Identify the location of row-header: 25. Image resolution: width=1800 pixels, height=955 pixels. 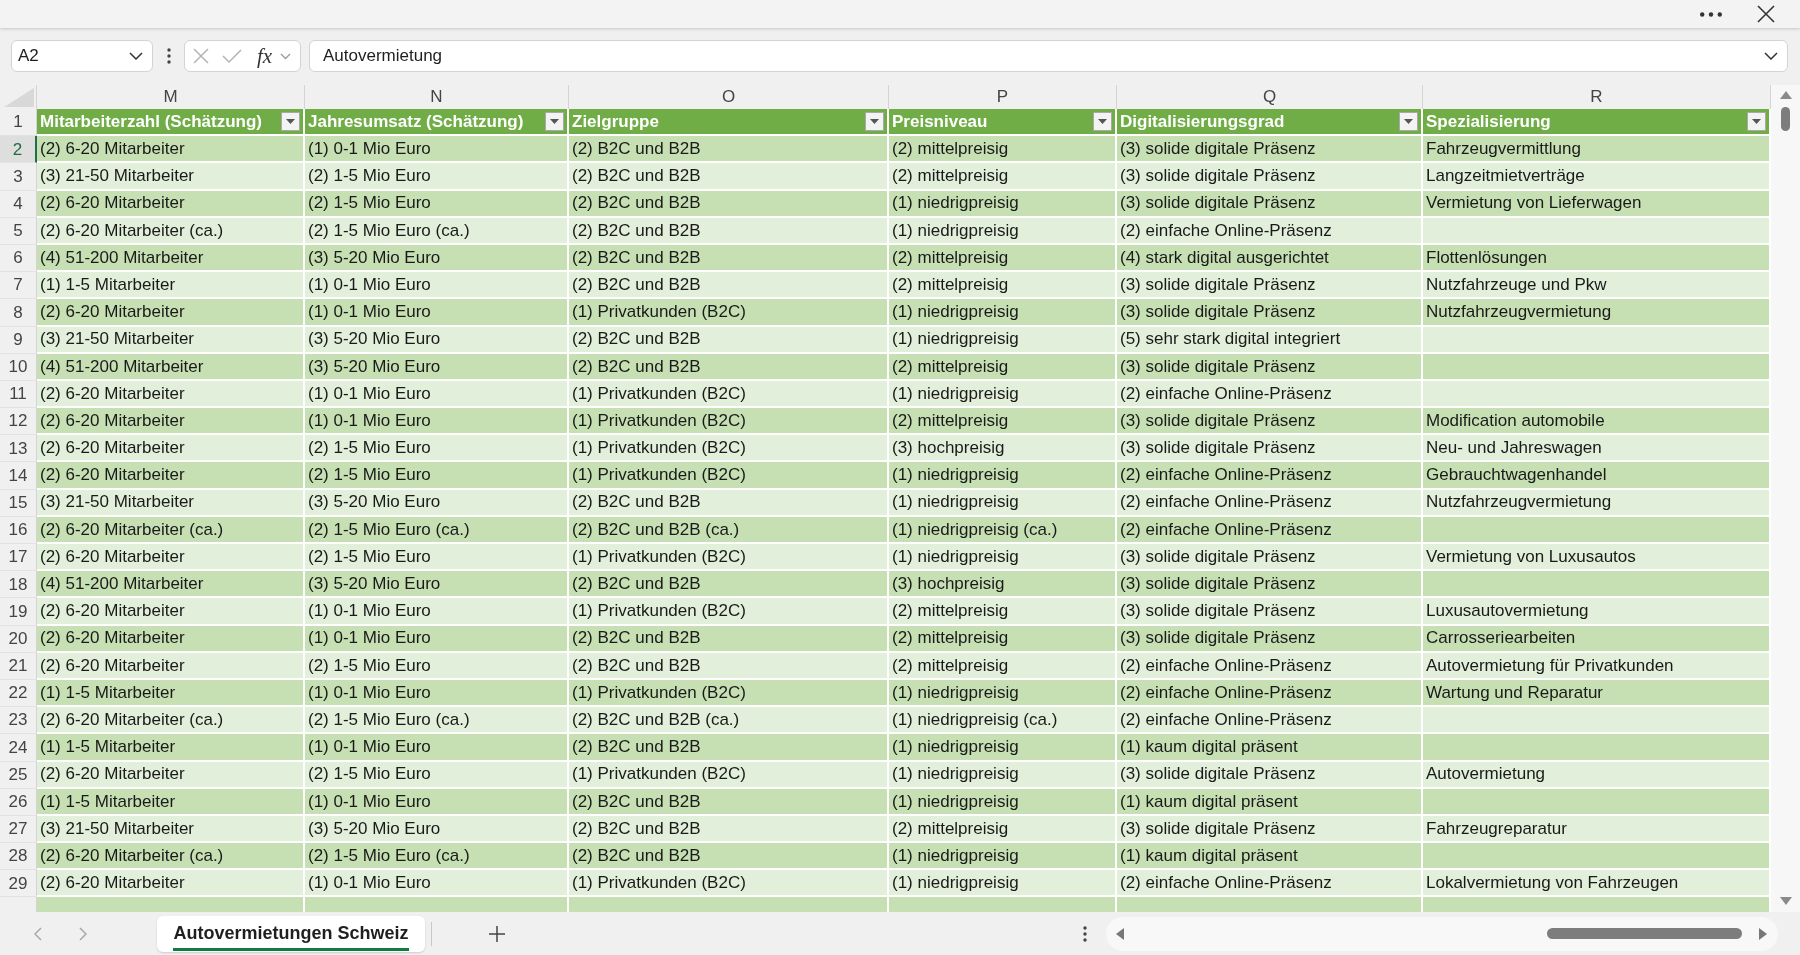
(18, 775).